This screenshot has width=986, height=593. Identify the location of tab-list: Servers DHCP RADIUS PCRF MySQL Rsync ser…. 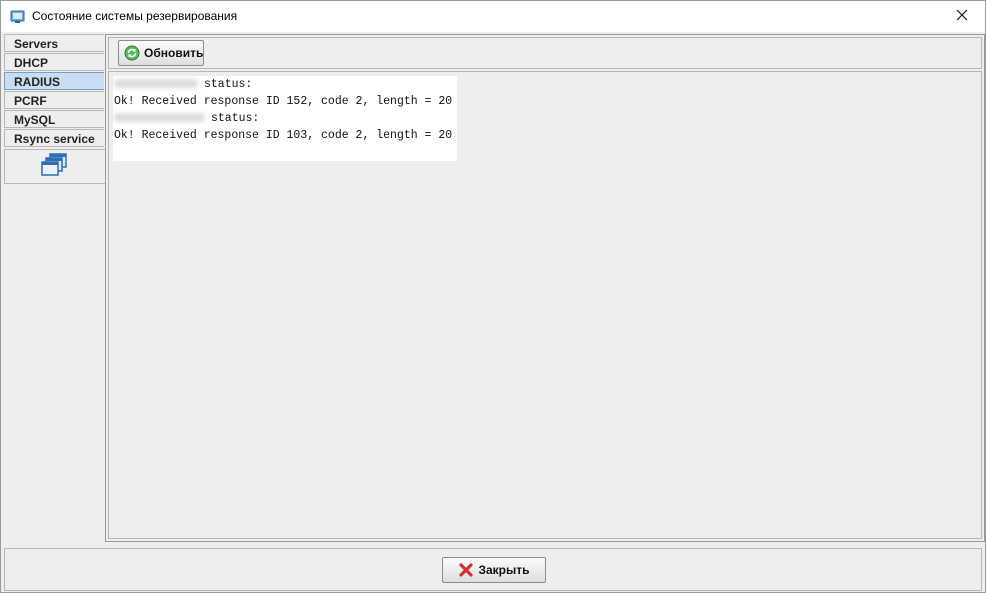
(54, 109).